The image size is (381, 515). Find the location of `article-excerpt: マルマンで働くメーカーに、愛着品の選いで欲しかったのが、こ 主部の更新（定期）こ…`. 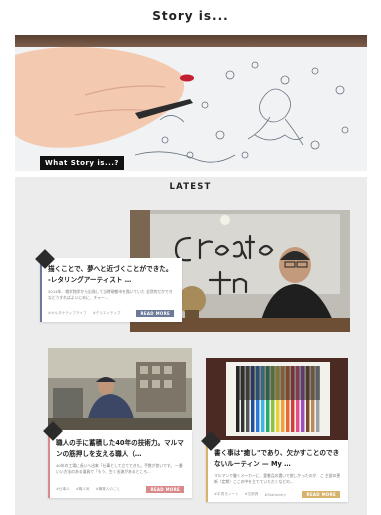

article-excerpt: マルマンで働くメーカーに、愛着品の選いで欲しかったのが、こ 主部の更新（定期）こ… is located at coordinates (277, 478).